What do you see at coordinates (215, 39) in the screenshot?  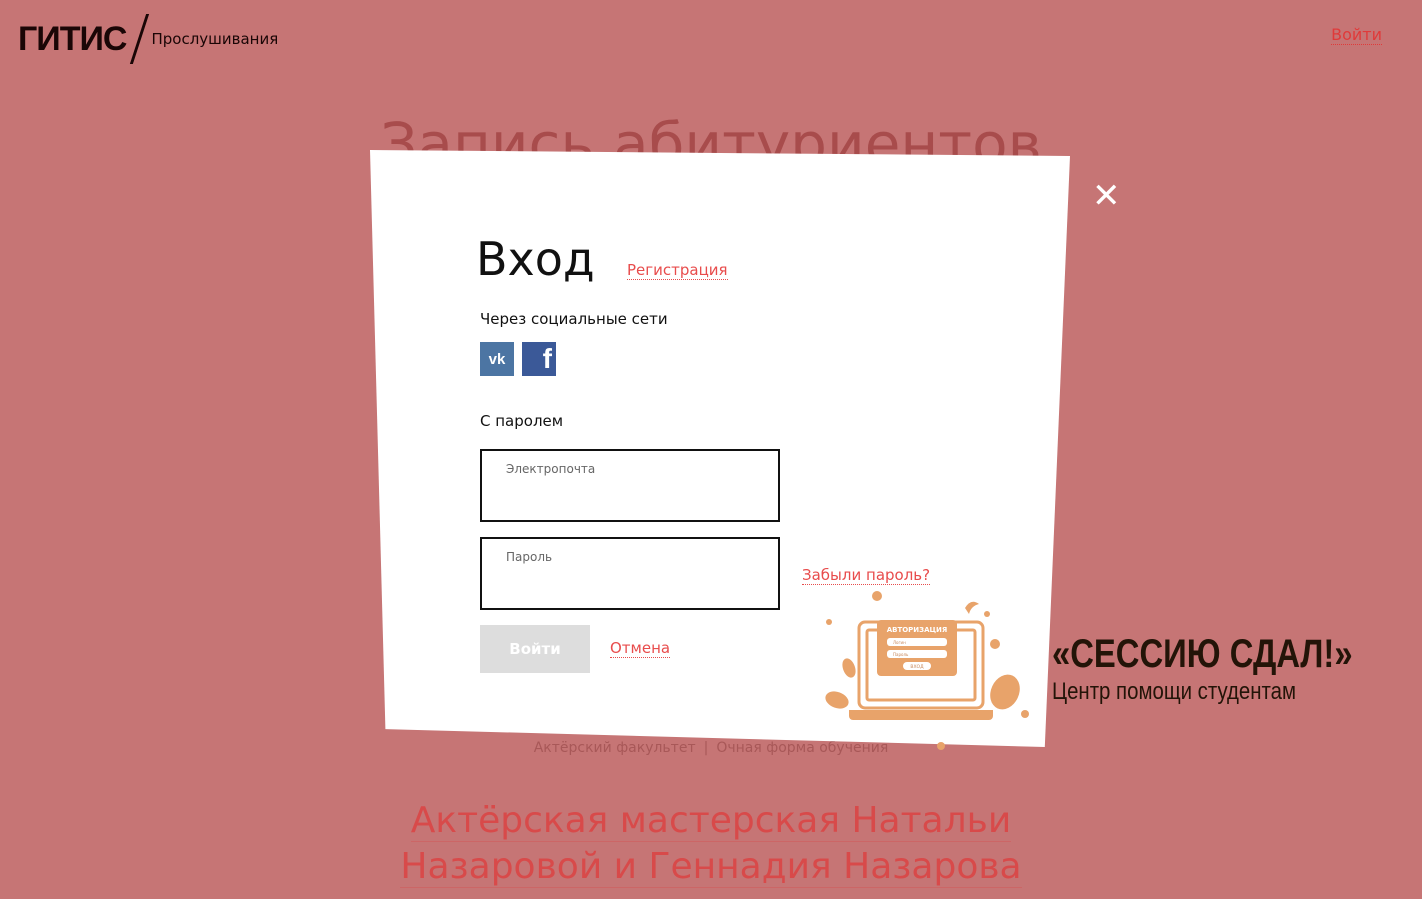 I see `logo-subtitle: Прослушивания` at bounding box center [215, 39].